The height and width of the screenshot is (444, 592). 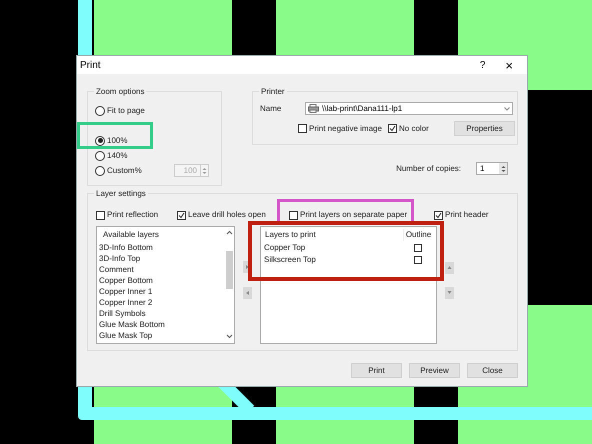 What do you see at coordinates (131, 234) in the screenshot?
I see `column-header: Available layers` at bounding box center [131, 234].